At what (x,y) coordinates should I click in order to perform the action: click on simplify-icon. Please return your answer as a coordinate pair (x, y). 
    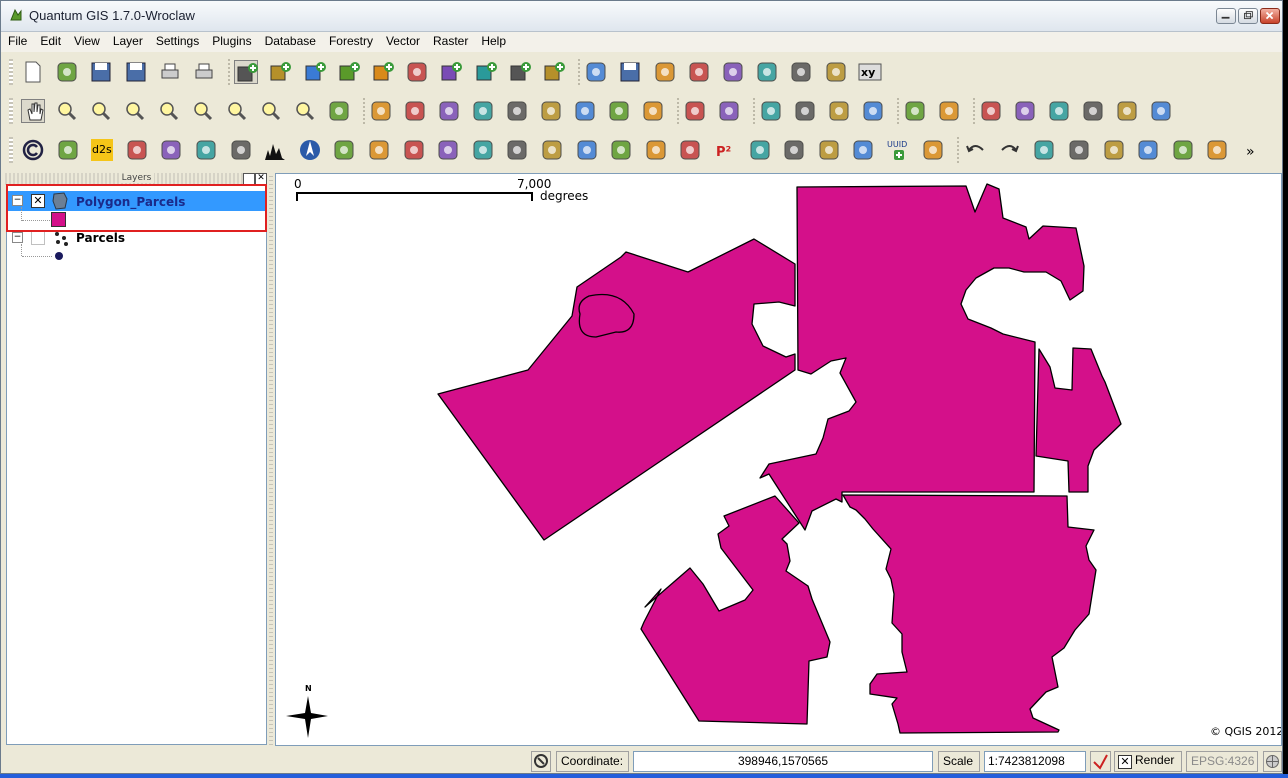
    Looking at the image, I should click on (695, 111).